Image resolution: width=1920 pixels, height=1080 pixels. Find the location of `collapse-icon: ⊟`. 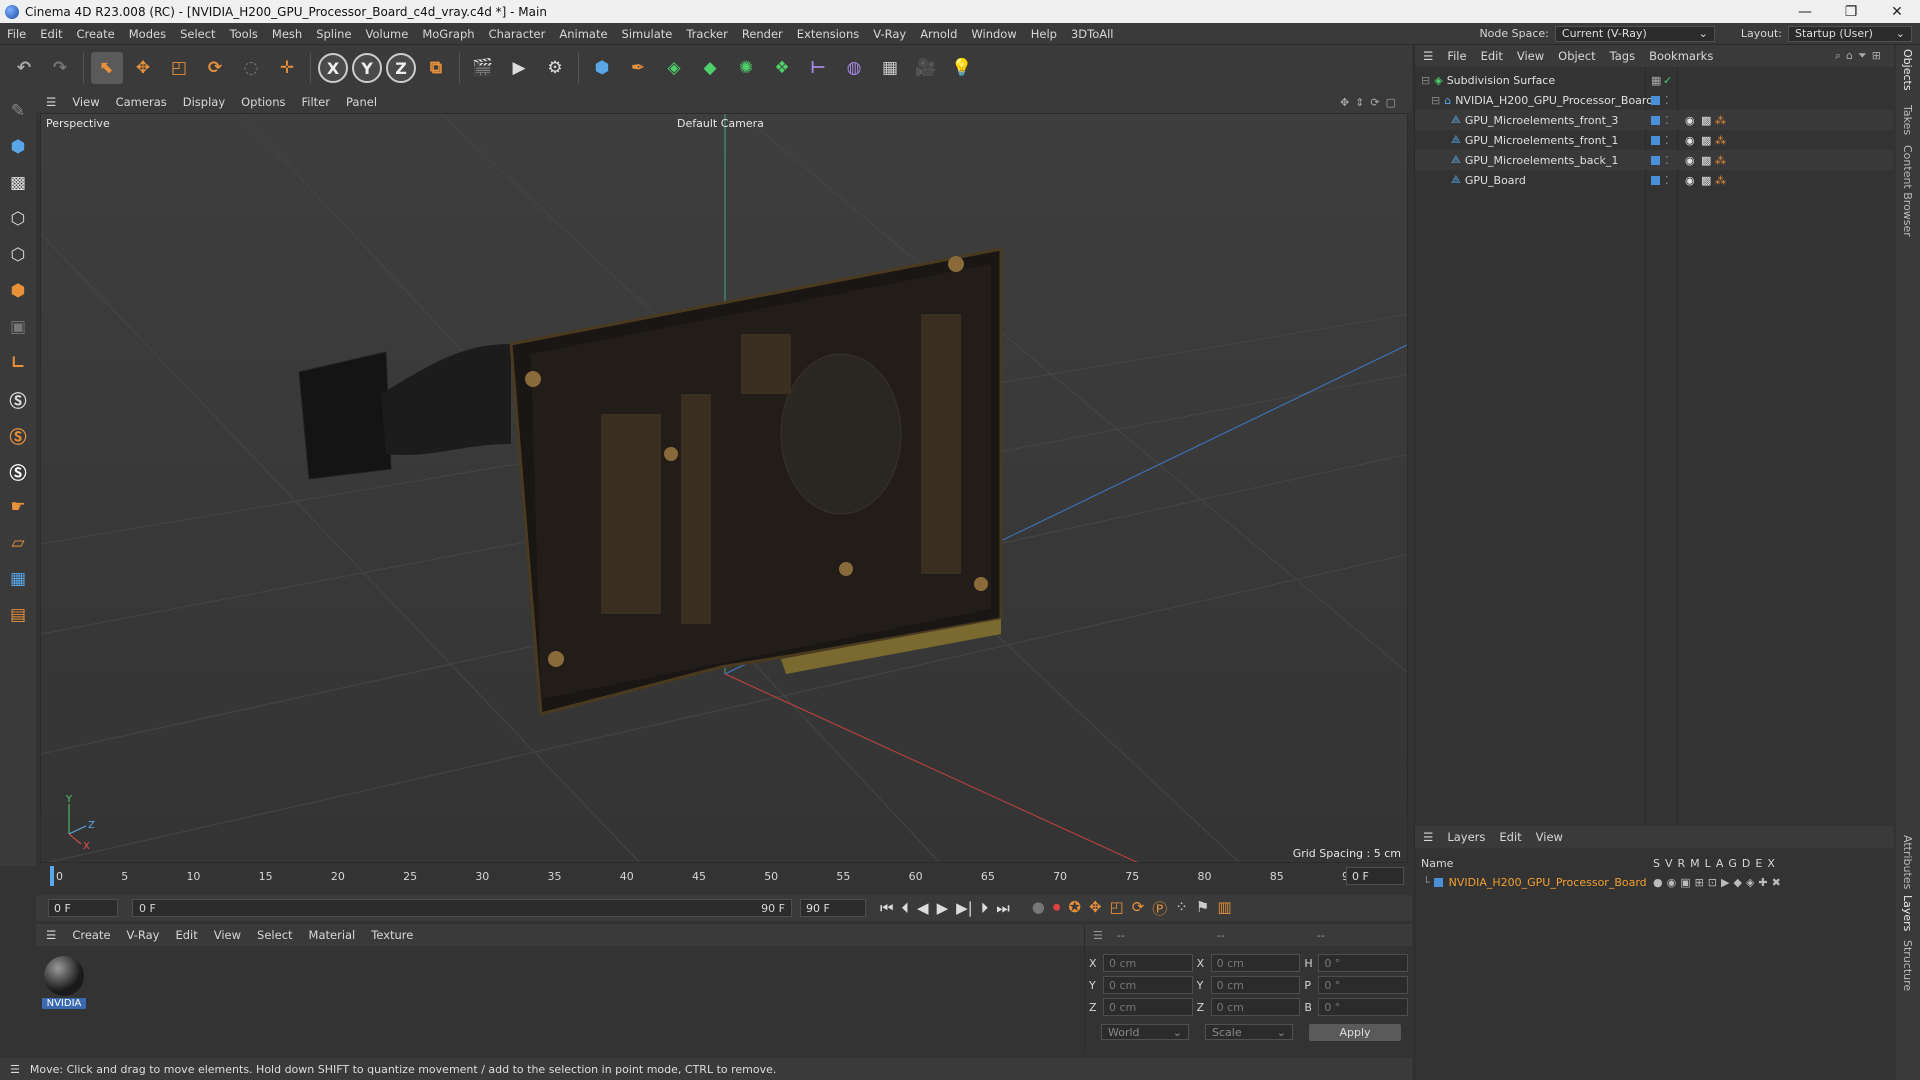

collapse-icon: ⊟ is located at coordinates (1425, 80).